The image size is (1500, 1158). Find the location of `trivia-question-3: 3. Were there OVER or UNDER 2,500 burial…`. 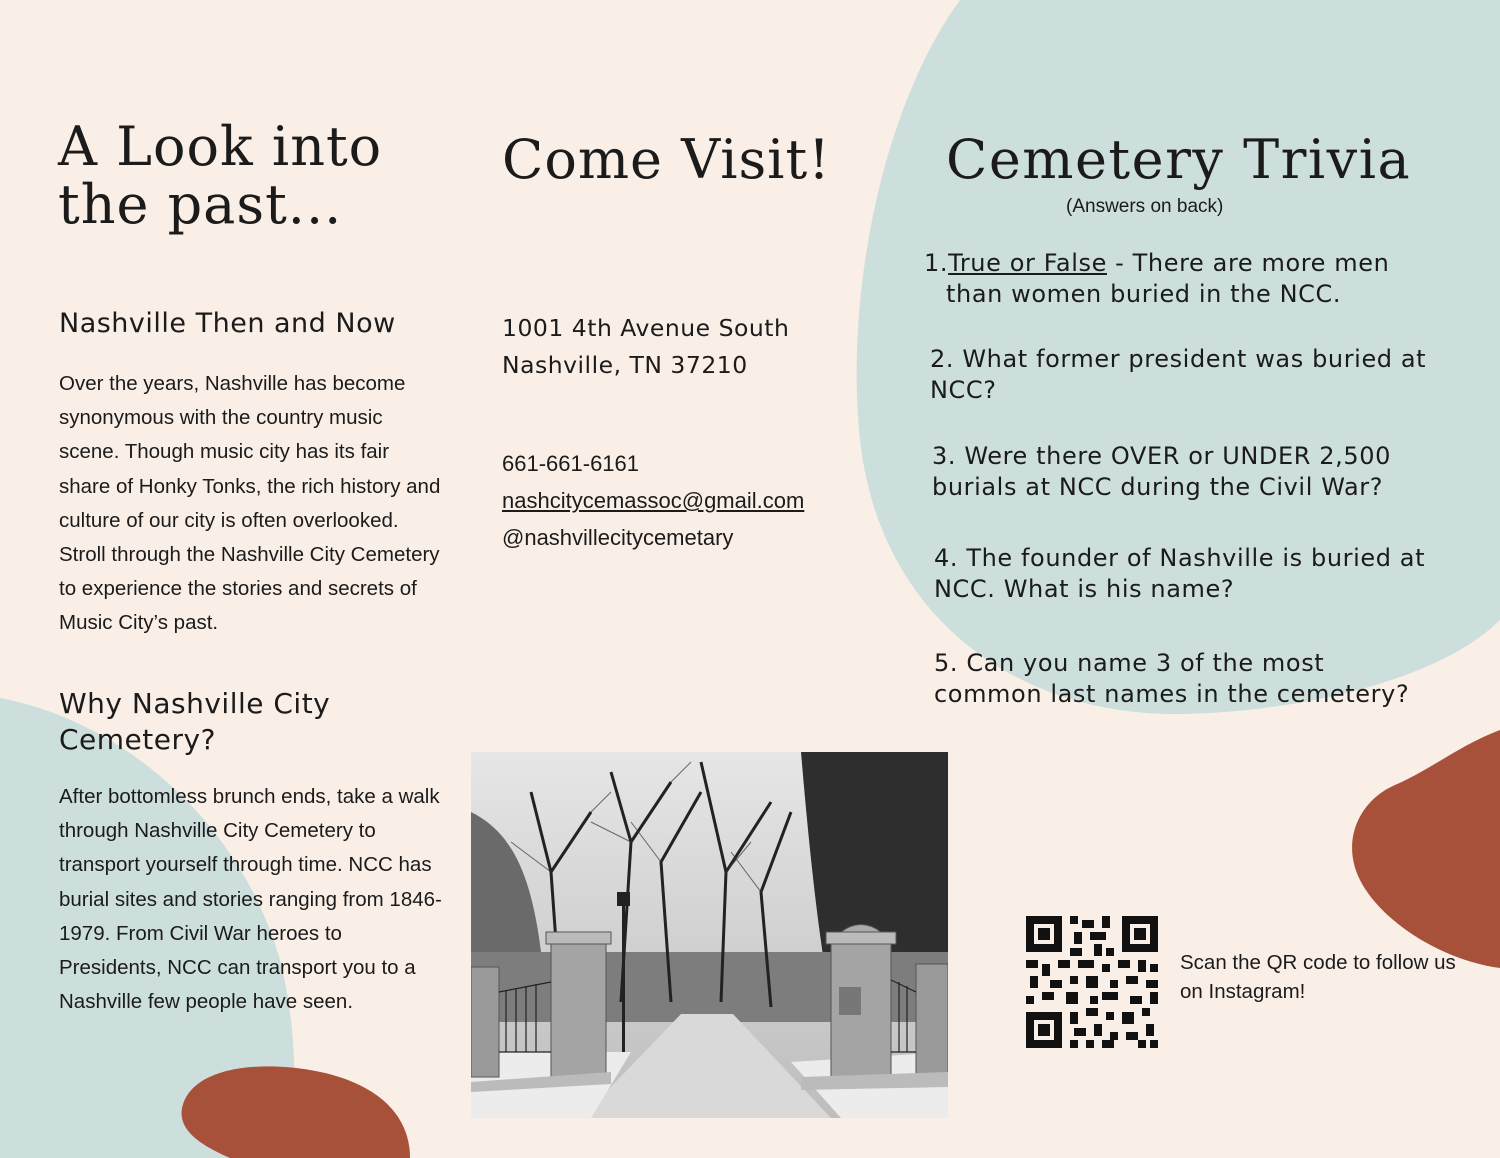

trivia-question-3: 3. Were there OVER or UNDER 2,500 burial… is located at coordinates (1161, 471).